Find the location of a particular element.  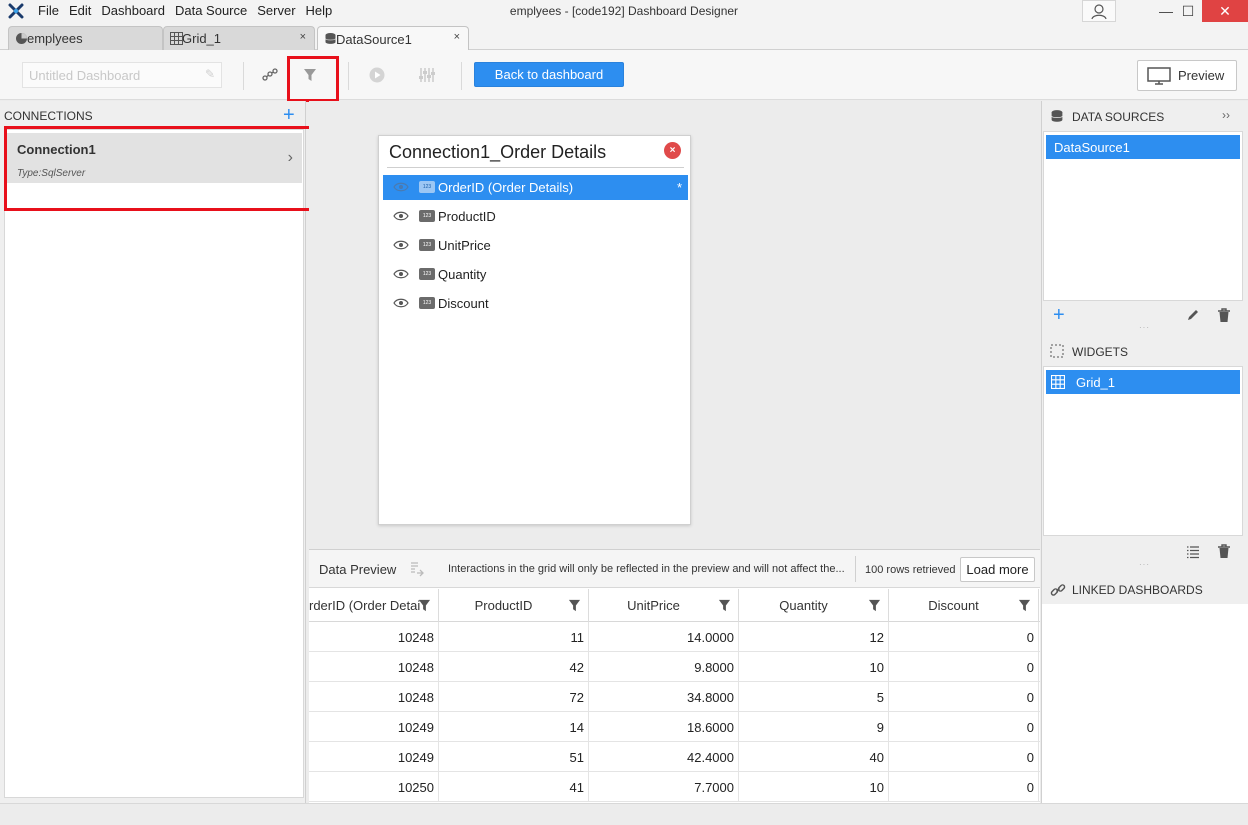

maximize-button: ☐ is located at coordinates (1188, 11).